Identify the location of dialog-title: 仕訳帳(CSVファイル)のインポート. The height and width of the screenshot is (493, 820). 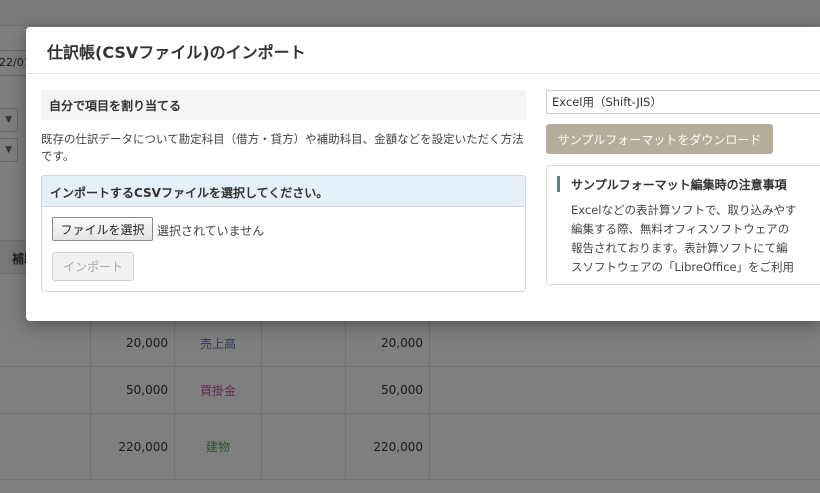
(176, 52).